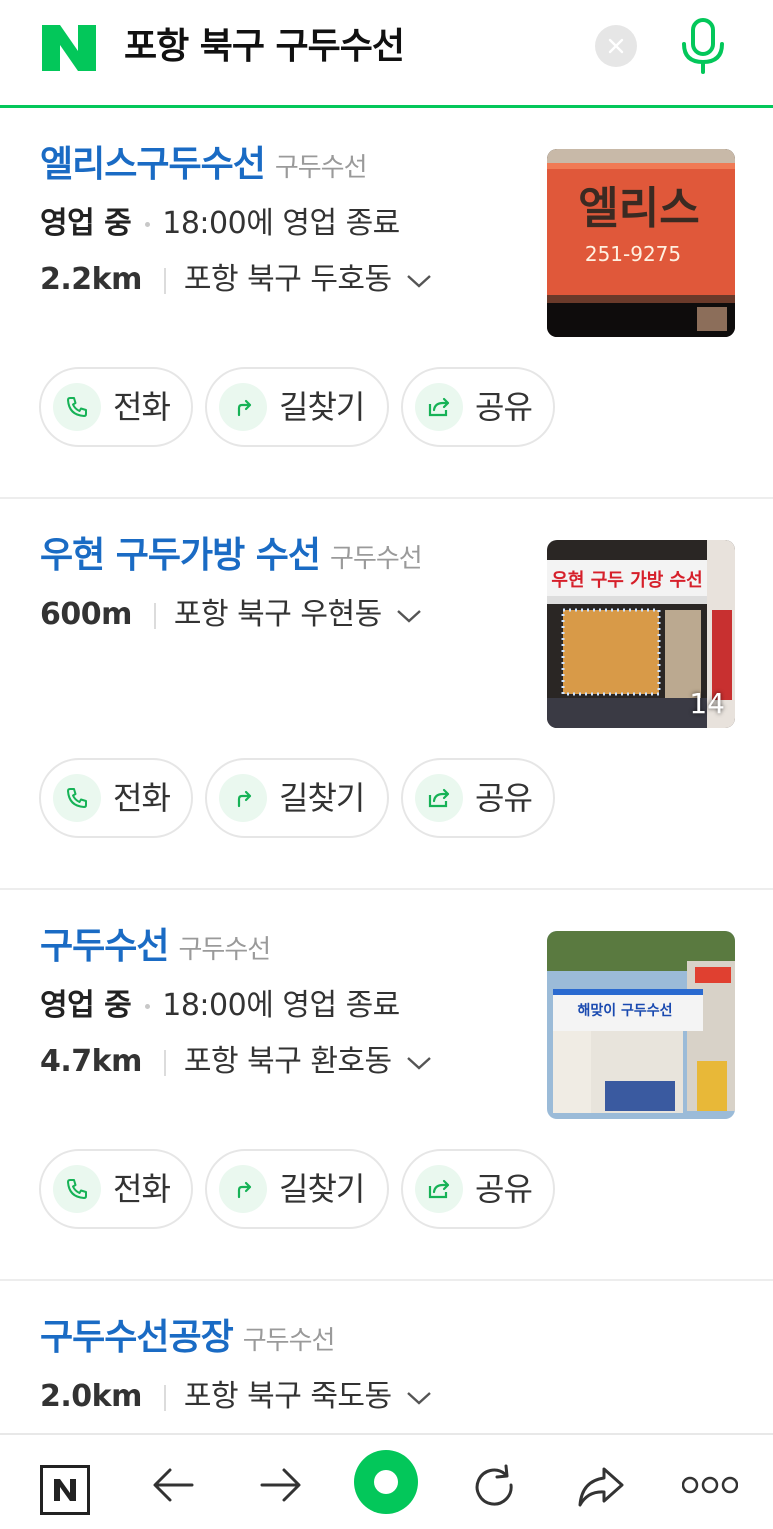  I want to click on place-title-row: 엘리스구두수선 구두수선, so click(204, 168).